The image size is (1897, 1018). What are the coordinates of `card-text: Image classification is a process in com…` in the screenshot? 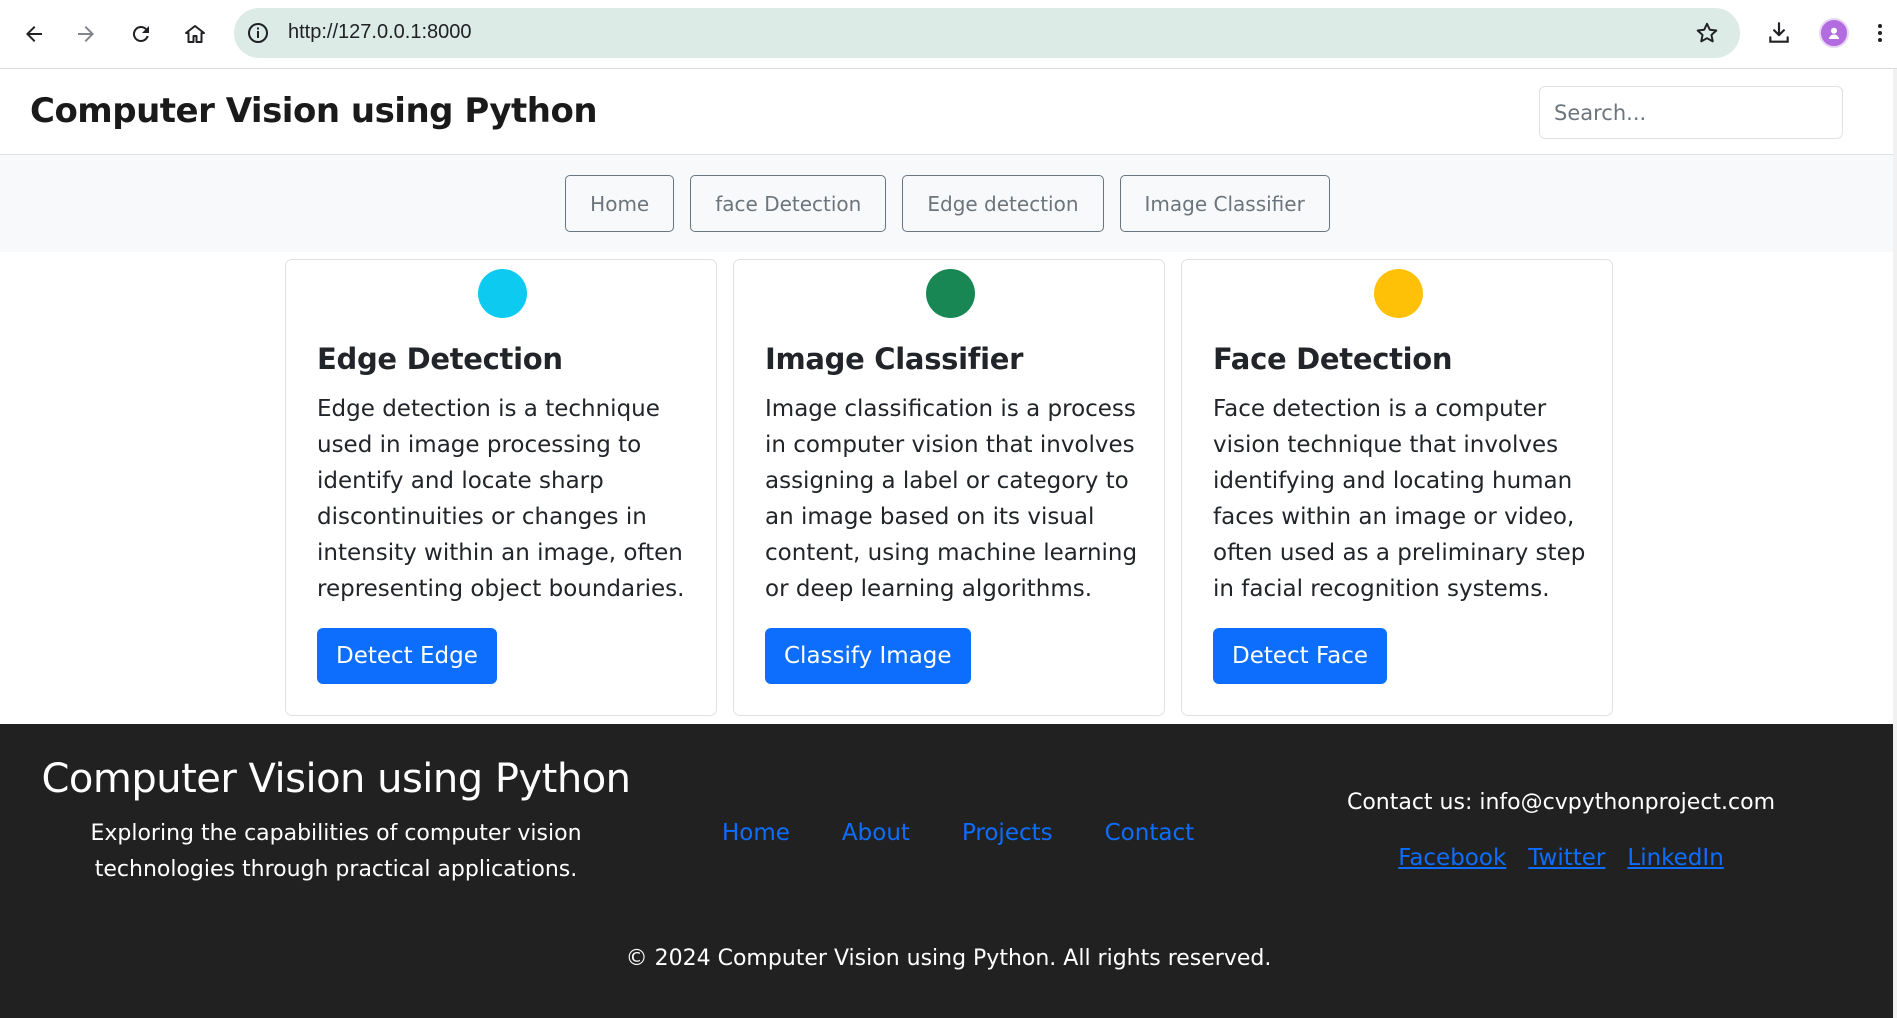 It's located at (951, 499).